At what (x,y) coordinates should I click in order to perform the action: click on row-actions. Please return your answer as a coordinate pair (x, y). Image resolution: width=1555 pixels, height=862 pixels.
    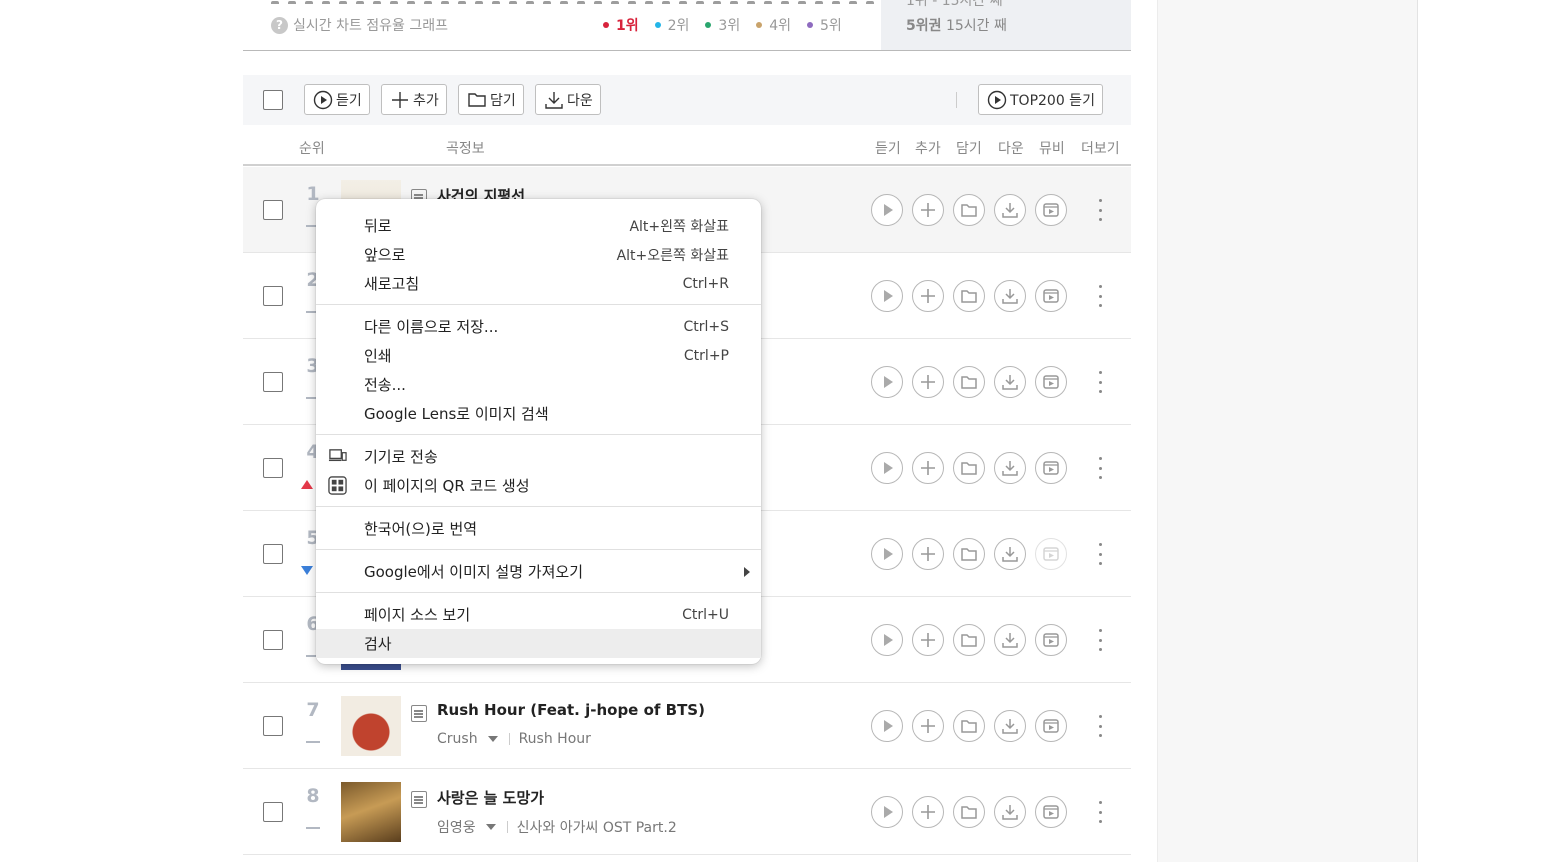
    Looking at the image, I should click on (969, 812).